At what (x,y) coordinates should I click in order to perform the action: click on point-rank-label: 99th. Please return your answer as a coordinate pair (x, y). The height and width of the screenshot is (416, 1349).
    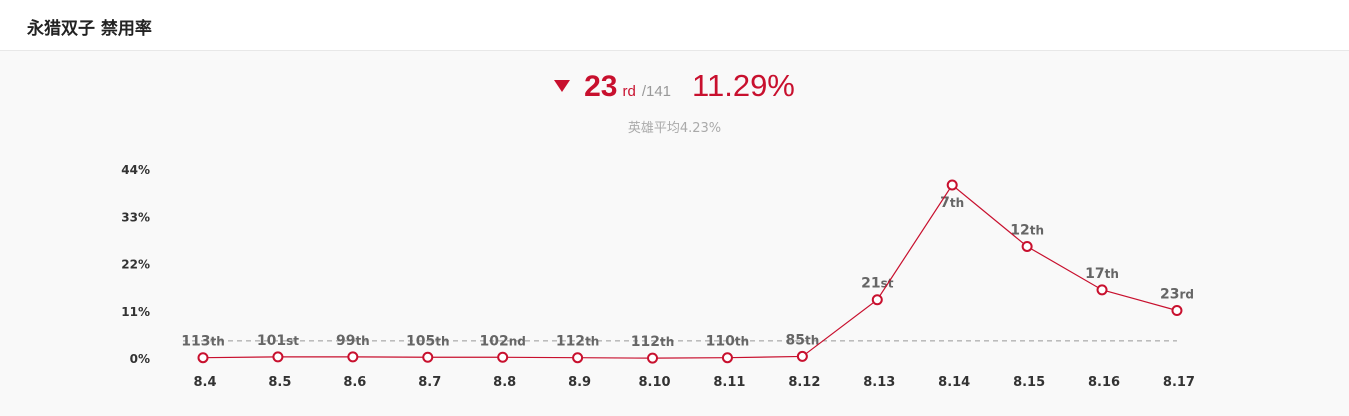
    Looking at the image, I should click on (353, 341).